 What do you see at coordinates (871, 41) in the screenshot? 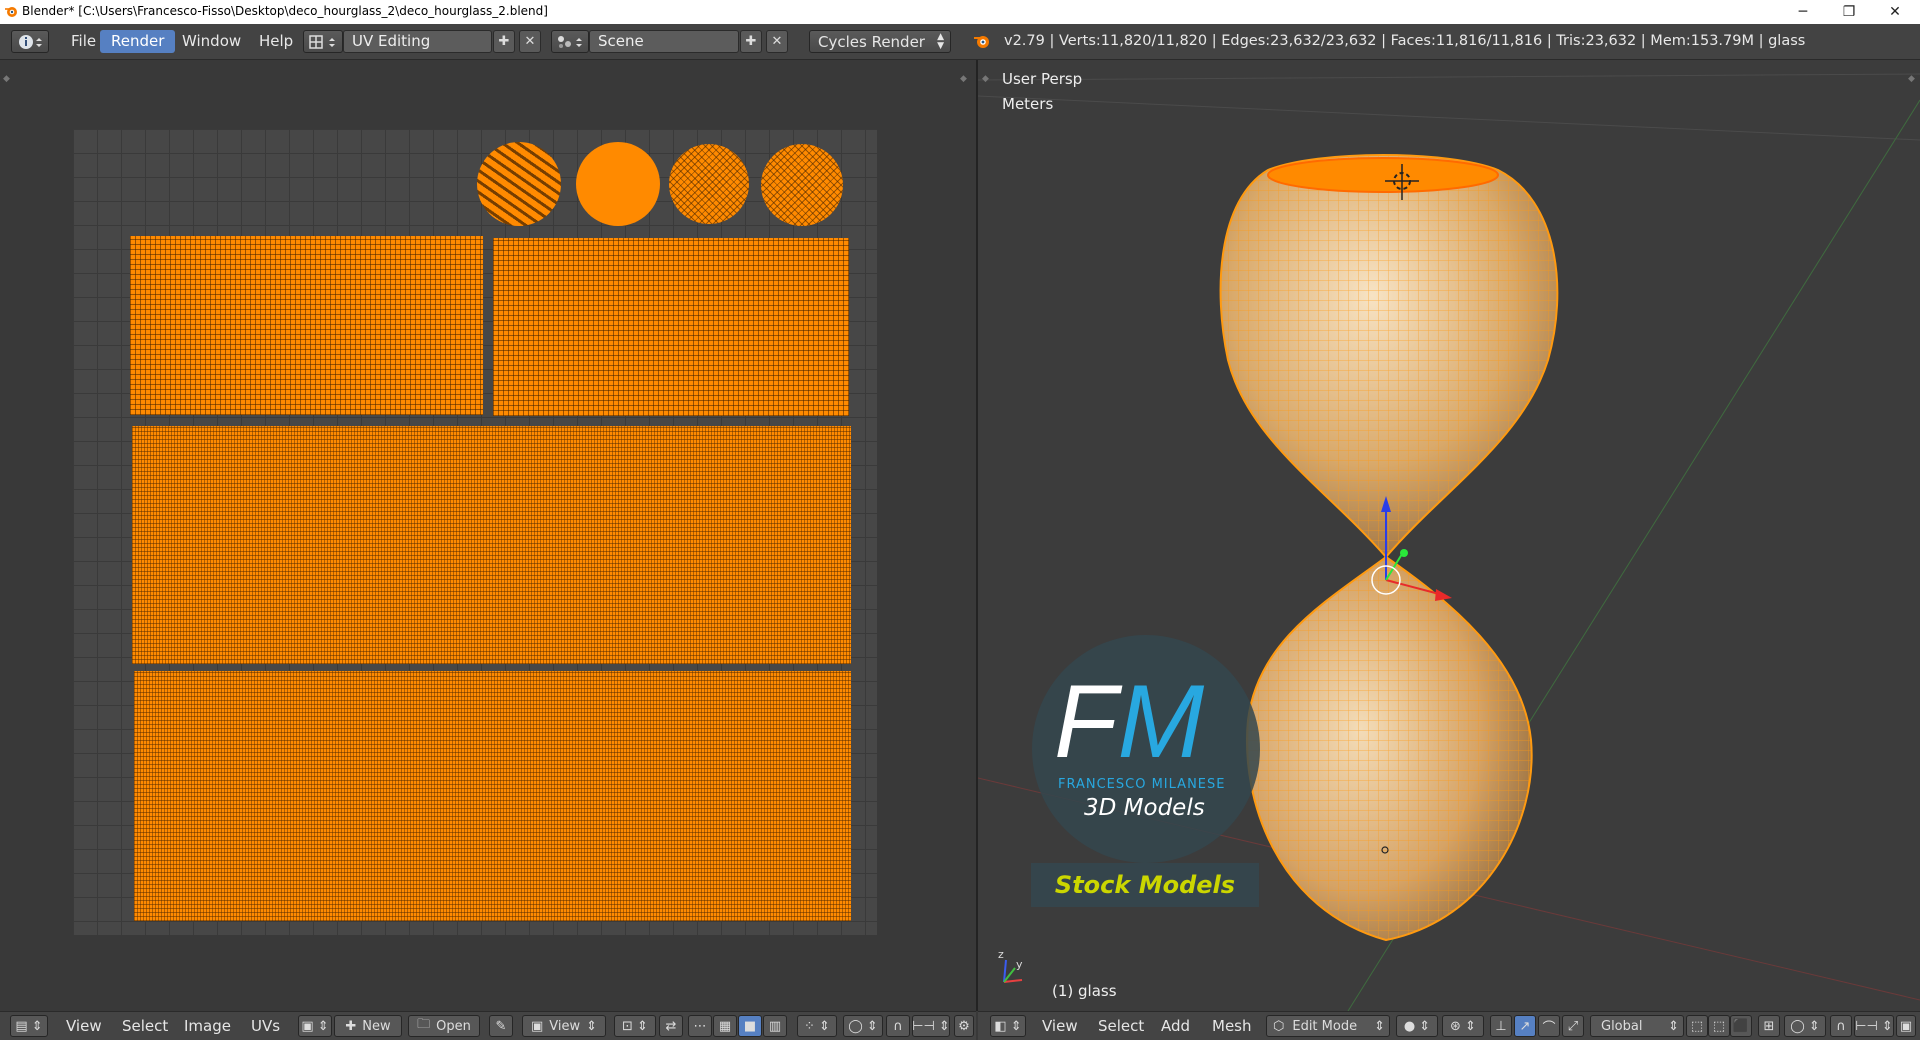
I see `render-engine-label: Cycles Render` at bounding box center [871, 41].